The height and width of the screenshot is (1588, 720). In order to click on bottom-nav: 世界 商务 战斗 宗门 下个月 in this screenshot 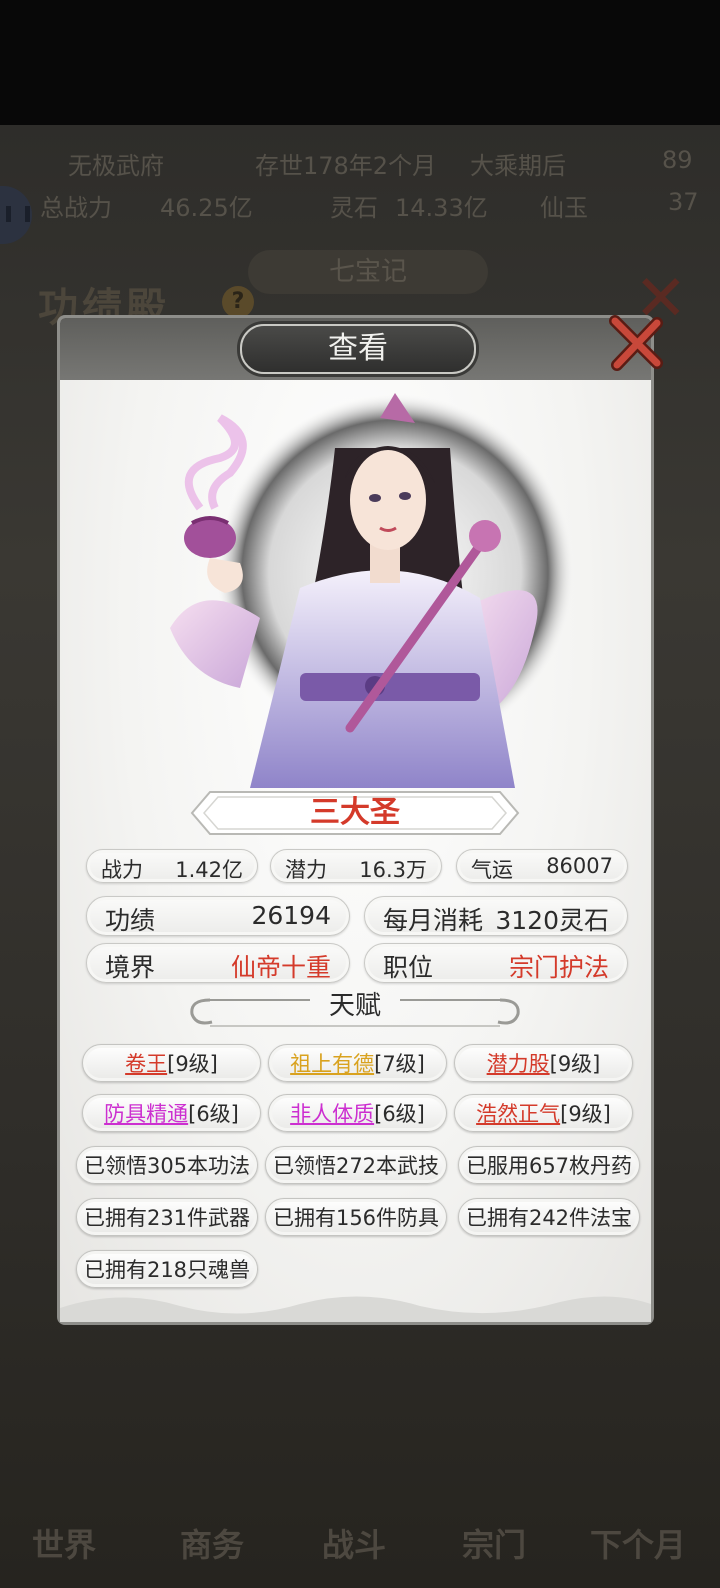, I will do `click(360, 1544)`.